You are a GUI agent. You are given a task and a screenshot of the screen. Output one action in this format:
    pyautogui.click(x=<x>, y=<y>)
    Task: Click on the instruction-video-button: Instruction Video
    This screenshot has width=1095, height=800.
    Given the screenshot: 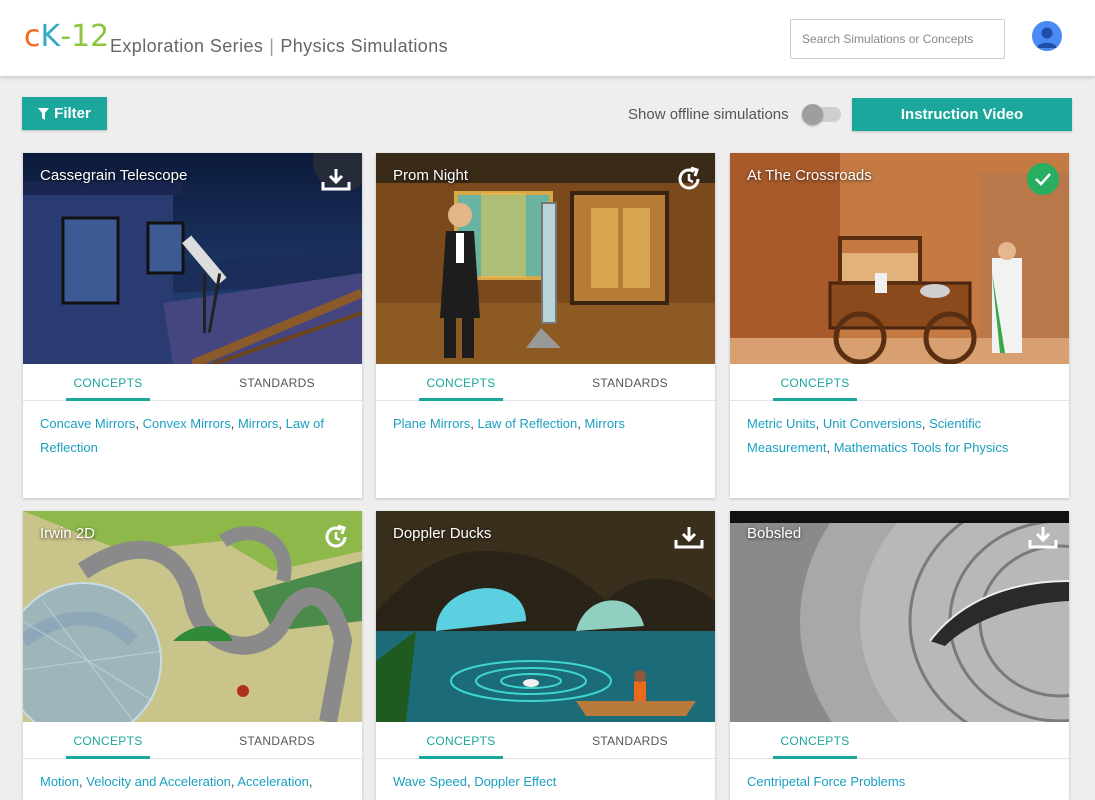 What is the action you would take?
    pyautogui.click(x=962, y=114)
    